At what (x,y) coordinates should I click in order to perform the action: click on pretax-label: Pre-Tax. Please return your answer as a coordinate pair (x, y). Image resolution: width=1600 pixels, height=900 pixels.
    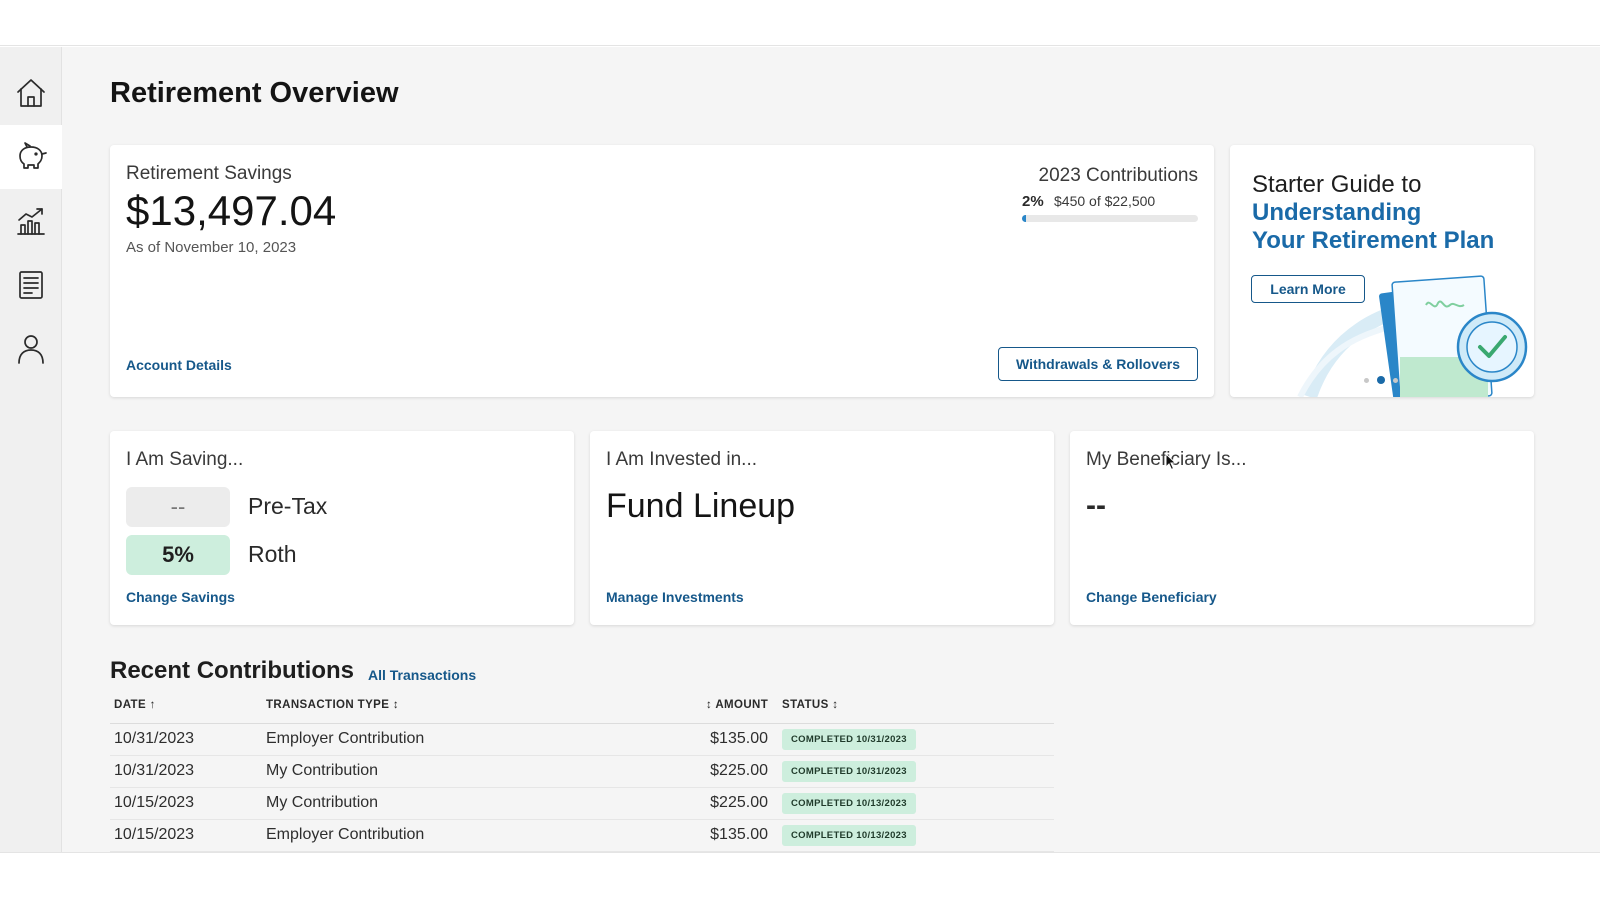
    Looking at the image, I should click on (288, 506).